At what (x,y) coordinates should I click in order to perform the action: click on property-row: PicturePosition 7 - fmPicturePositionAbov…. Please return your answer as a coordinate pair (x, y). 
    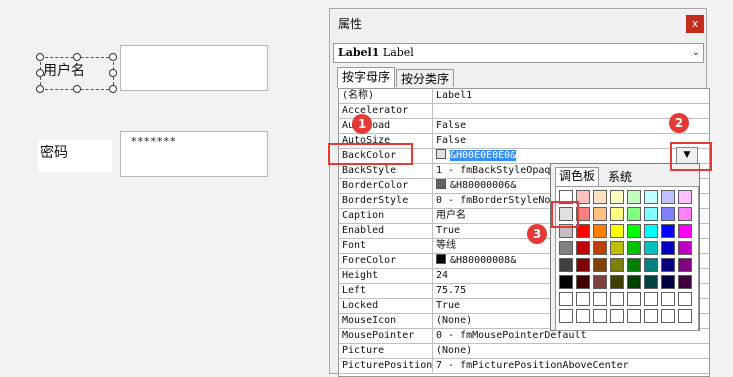
    Looking at the image, I should click on (524, 366).